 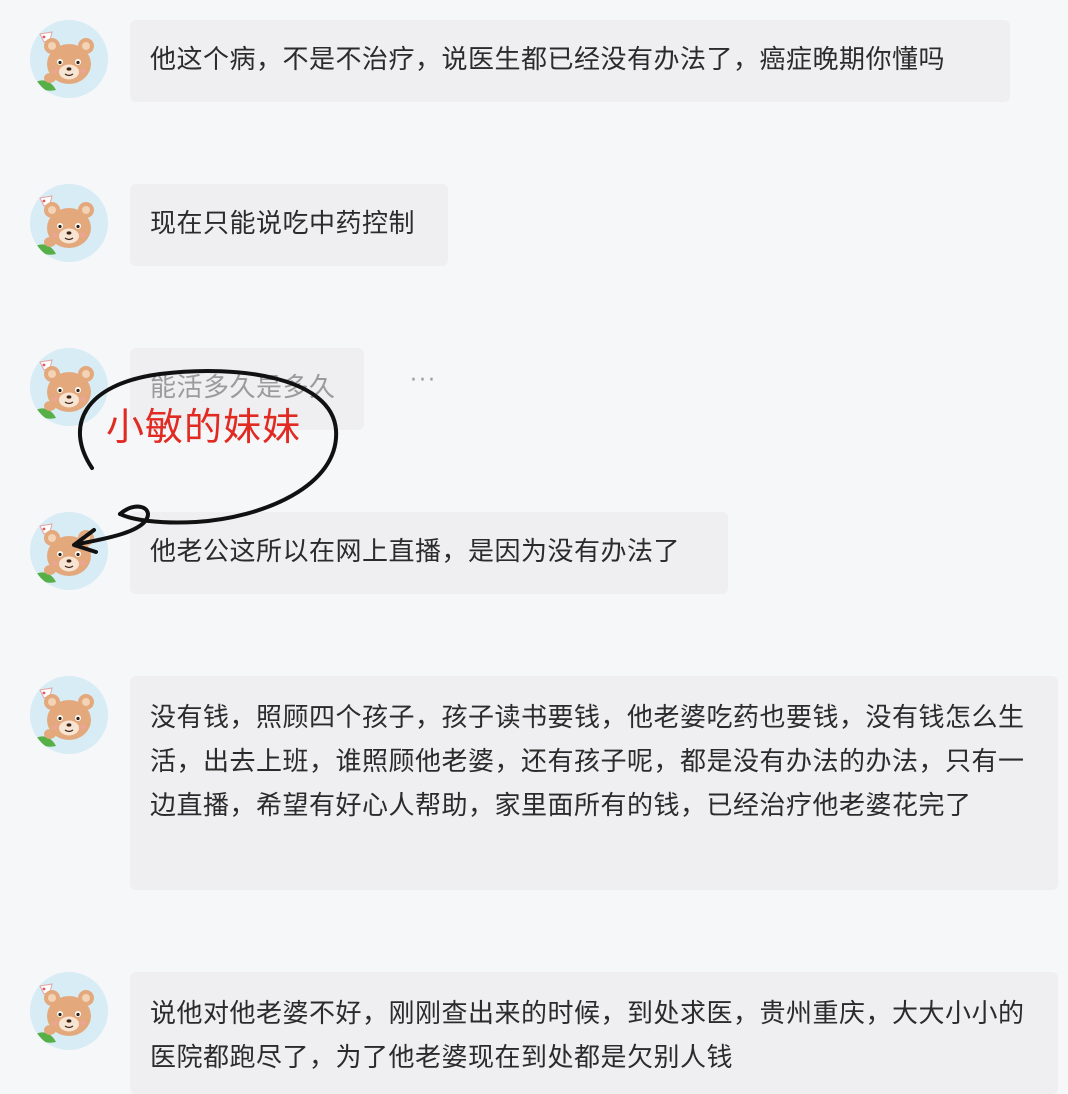 I want to click on message-text: 他老公这所以在网上直播，是因为没有办法了, so click(x=415, y=552).